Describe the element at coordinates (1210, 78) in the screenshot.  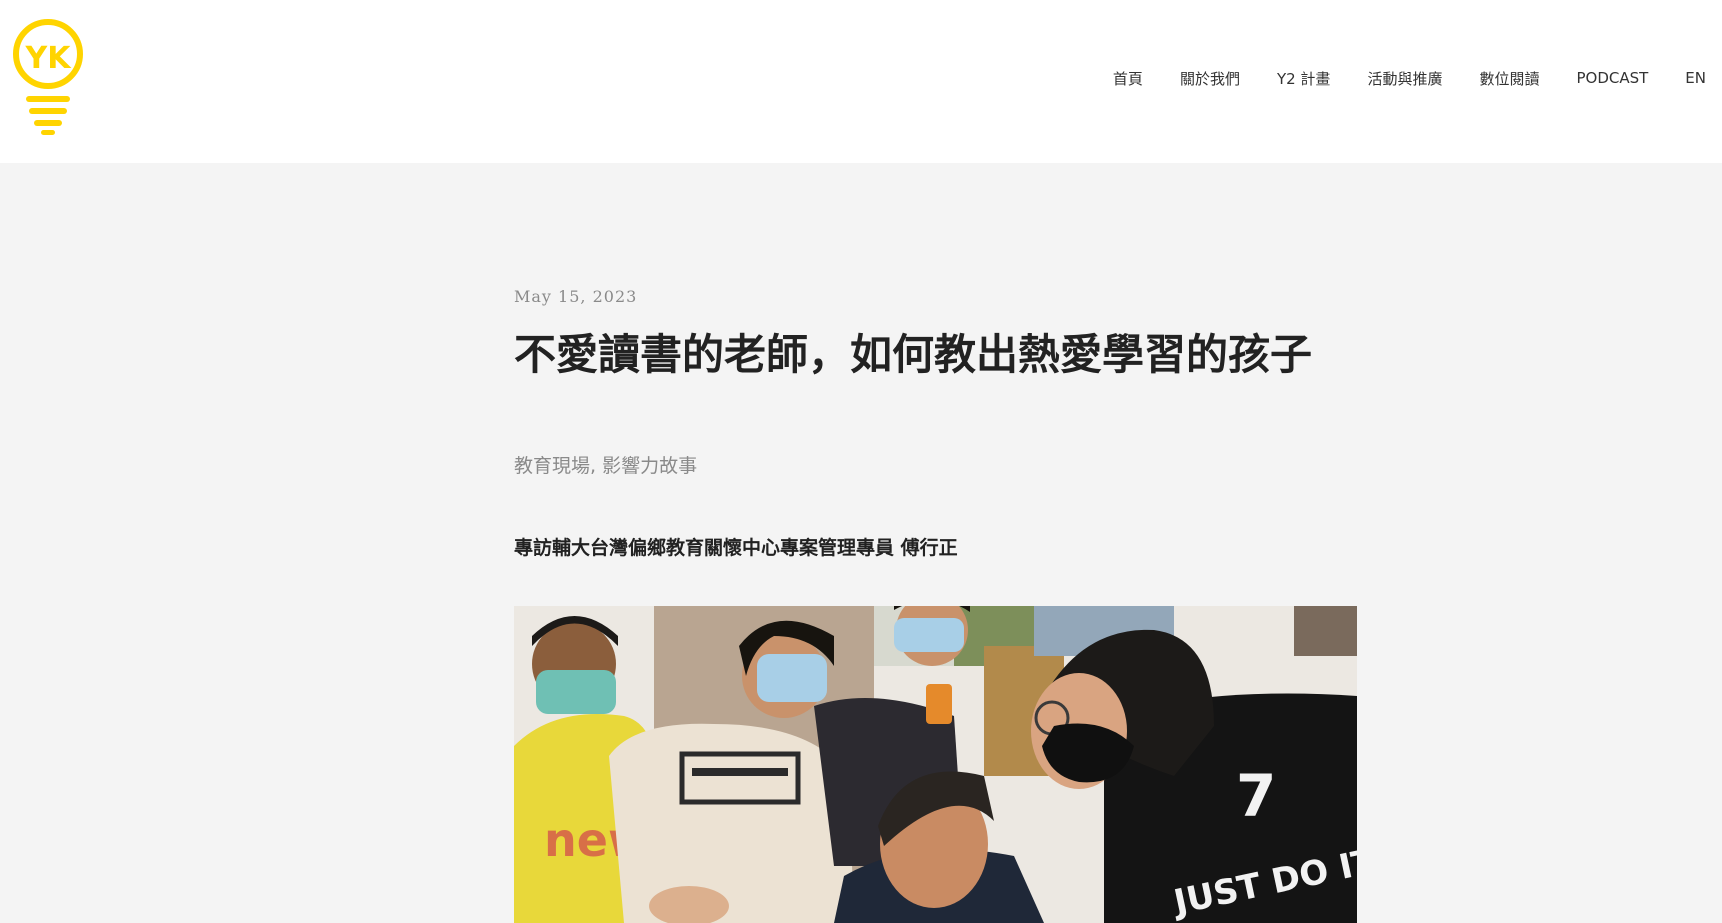
I see `nav-about: 關於我們` at that location.